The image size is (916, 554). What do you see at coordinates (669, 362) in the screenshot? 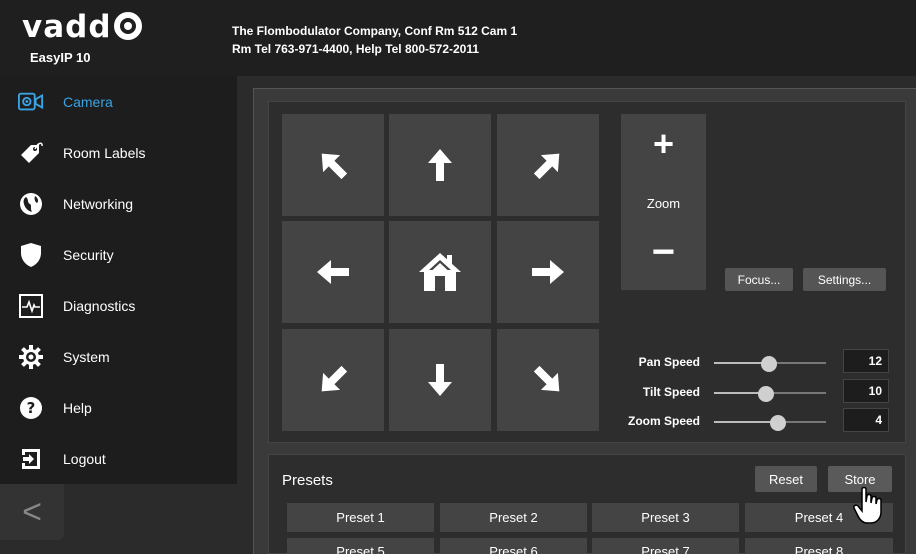
I see `pan-speed-label: Pan Speed` at bounding box center [669, 362].